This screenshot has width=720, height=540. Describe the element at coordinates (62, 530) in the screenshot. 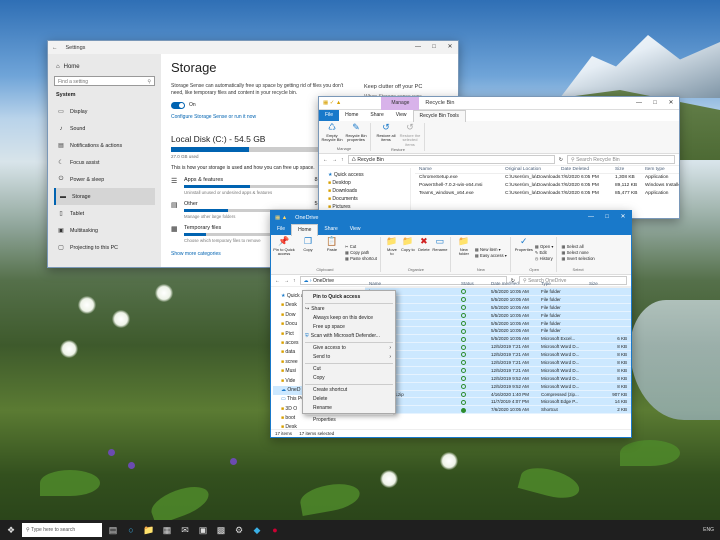

I see `taskbar-search-input: ⚲ Type here to search` at that location.